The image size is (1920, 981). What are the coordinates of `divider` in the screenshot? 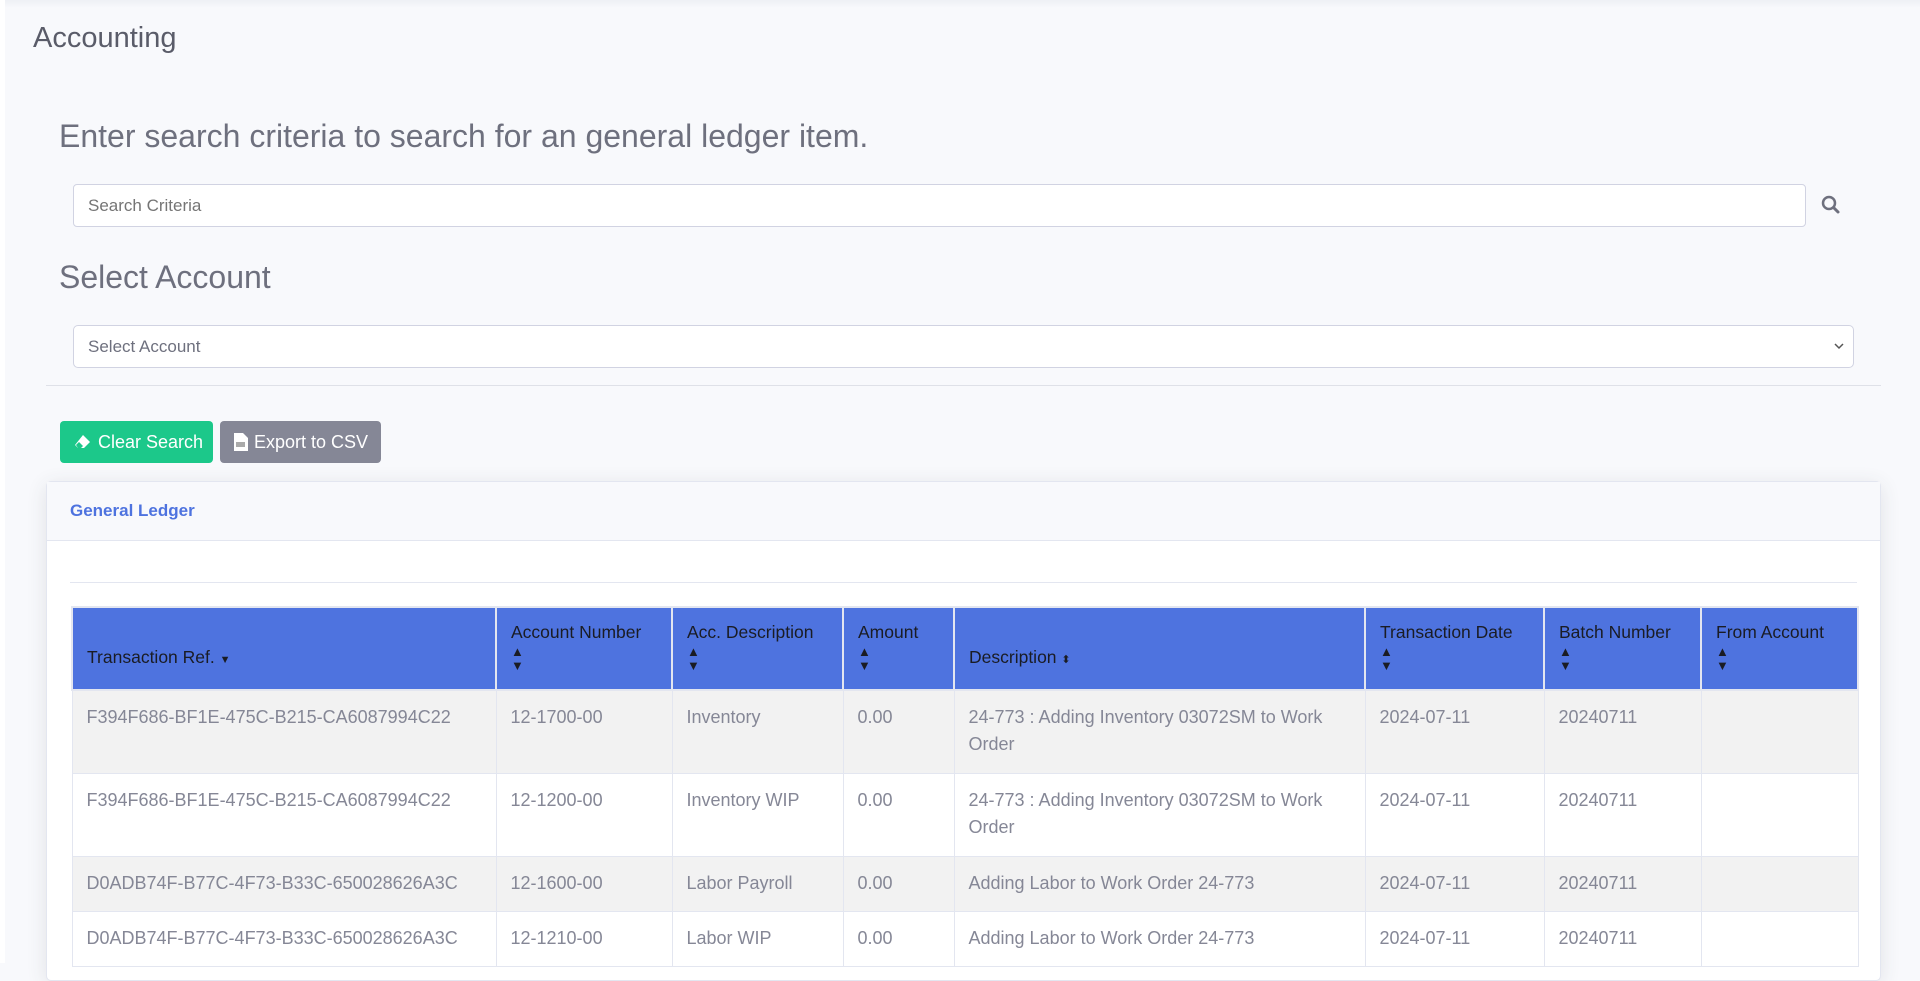 It's located at (963, 385).